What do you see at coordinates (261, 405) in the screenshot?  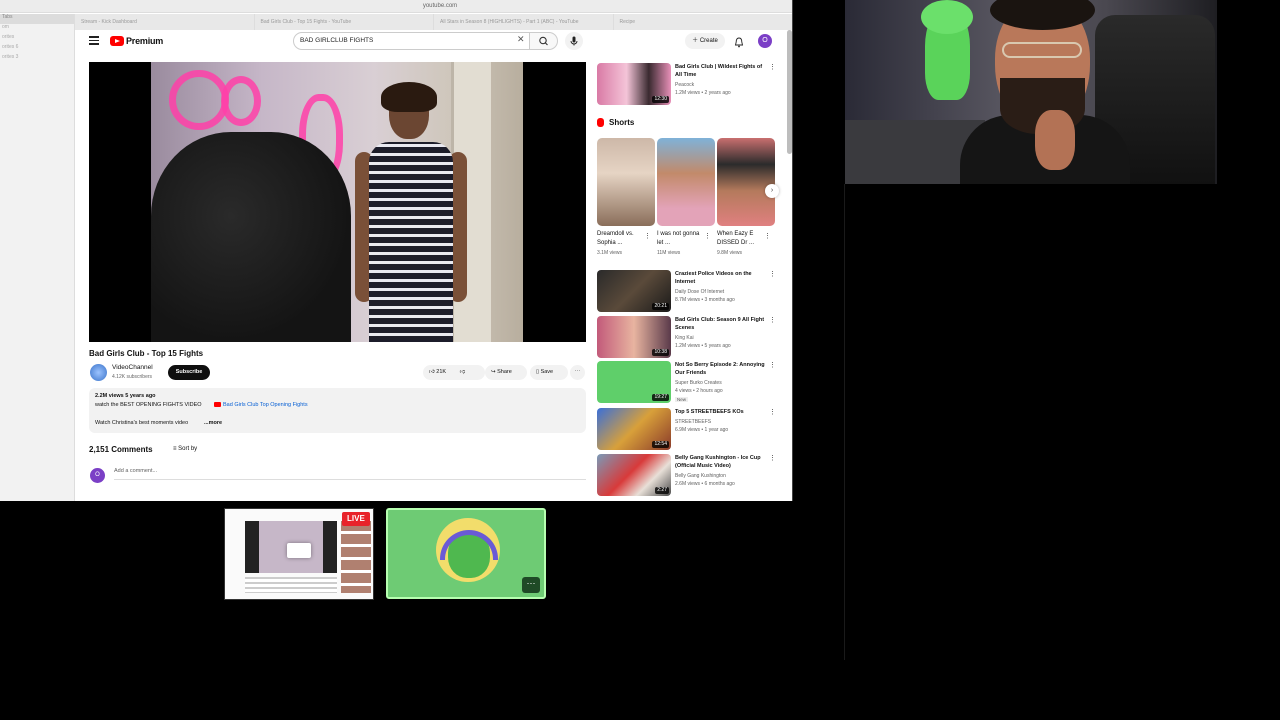 I see `description-link: Bad Girls Club Top Opening Fights` at bounding box center [261, 405].